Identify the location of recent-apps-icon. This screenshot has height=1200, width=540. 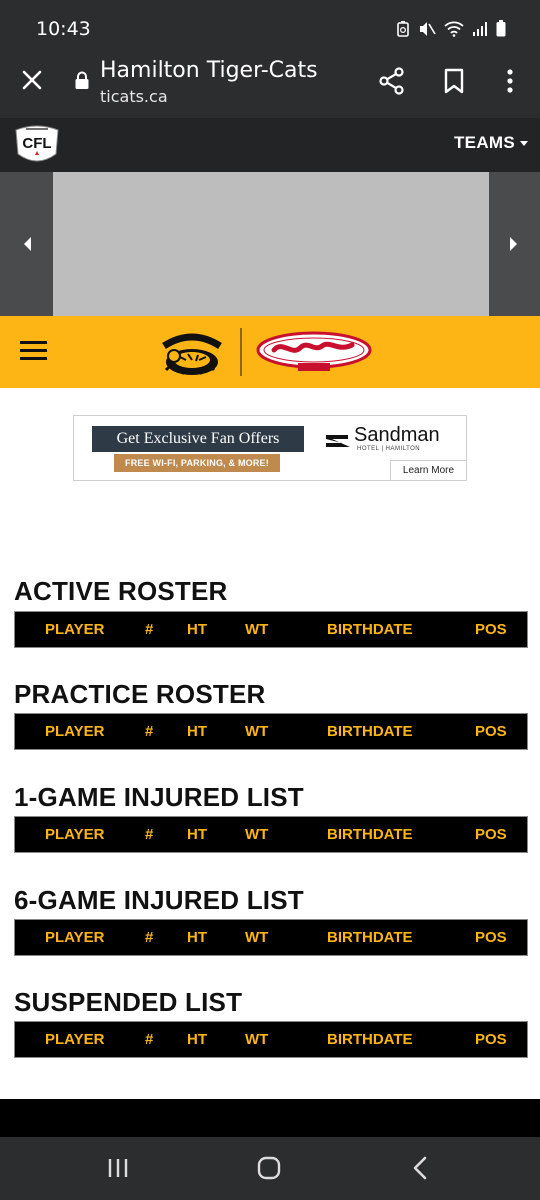
(118, 1168).